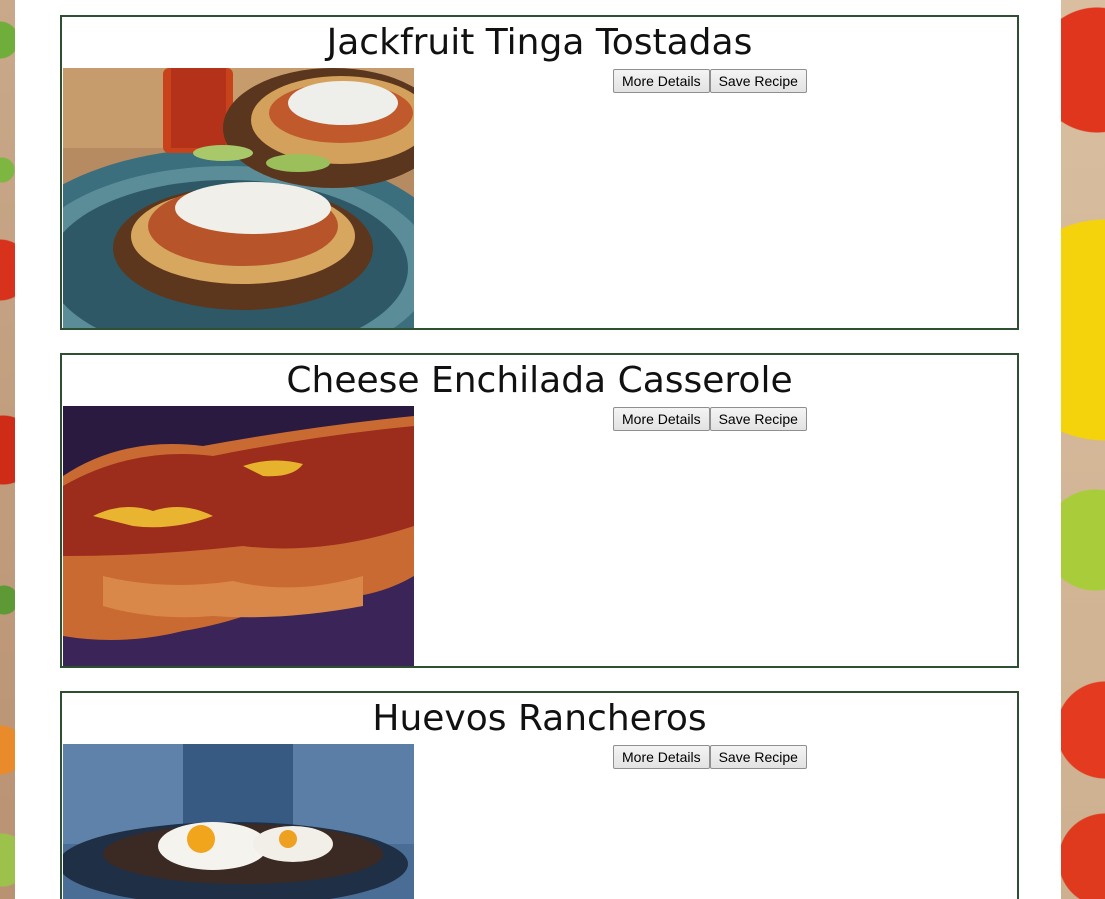 The height and width of the screenshot is (899, 1105). Describe the element at coordinates (539, 42) in the screenshot. I see `recipe-title: Jackfruit Tinga Tostadas` at that location.